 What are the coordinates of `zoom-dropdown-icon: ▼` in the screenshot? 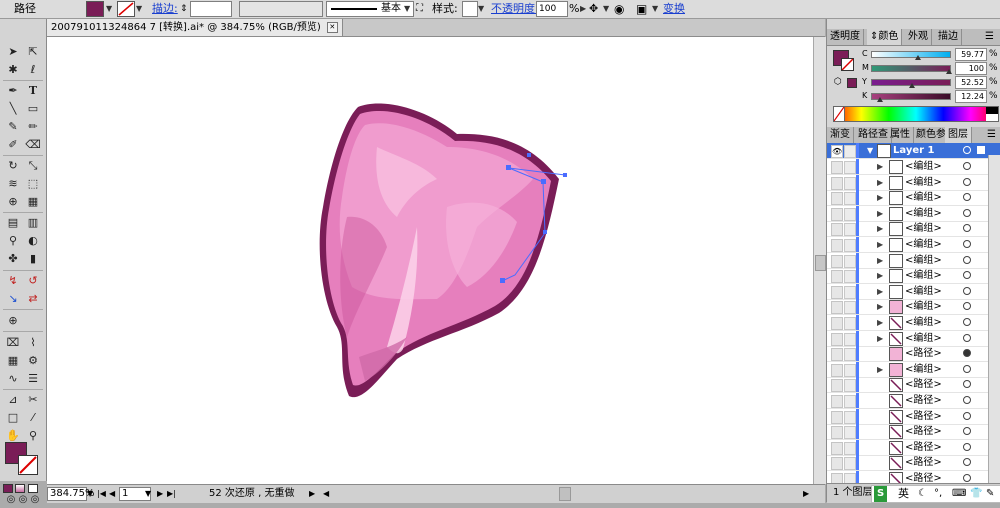 It's located at (90, 493).